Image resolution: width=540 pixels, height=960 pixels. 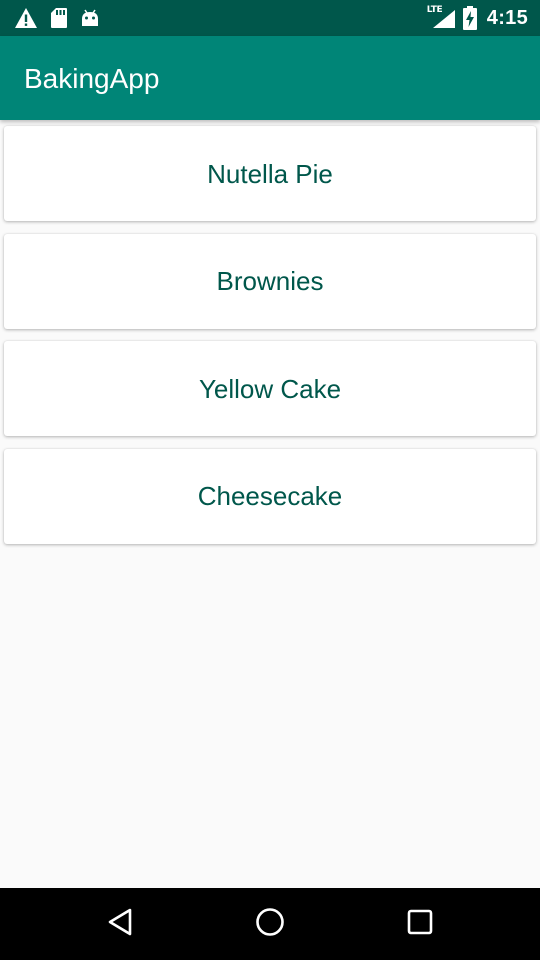 I want to click on navigation-bar, so click(x=270, y=924).